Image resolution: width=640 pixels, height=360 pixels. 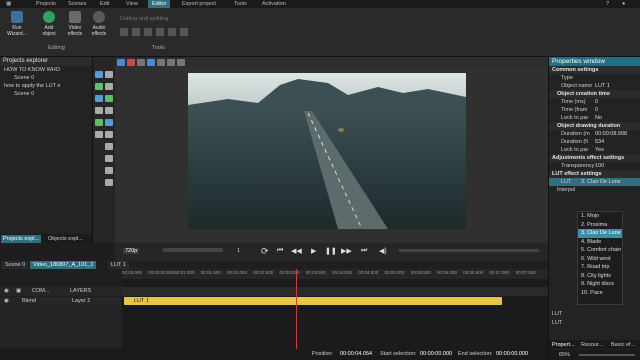 What do you see at coordinates (600, 293) in the screenshot?
I see `lut-option: 10. Pace` at bounding box center [600, 293].